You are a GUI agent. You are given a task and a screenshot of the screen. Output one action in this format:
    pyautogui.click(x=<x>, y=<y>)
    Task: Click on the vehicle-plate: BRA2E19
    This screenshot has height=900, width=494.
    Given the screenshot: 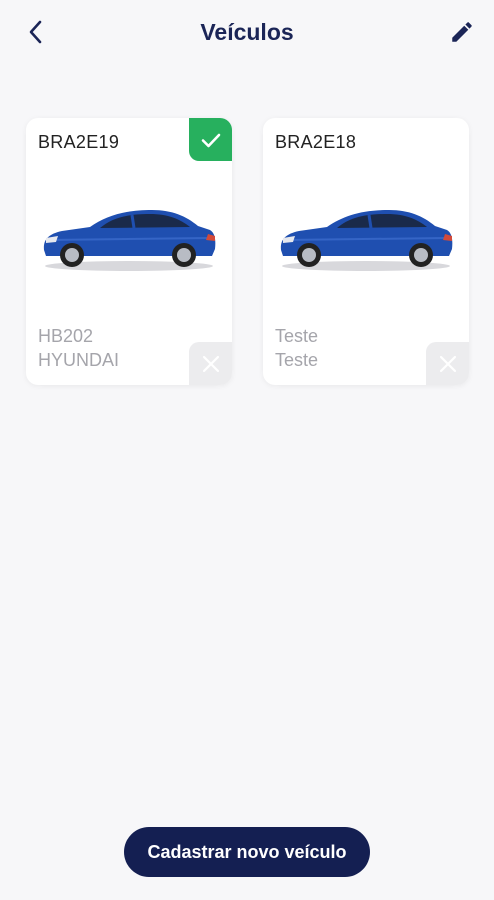 What is the action you would take?
    pyautogui.click(x=79, y=142)
    